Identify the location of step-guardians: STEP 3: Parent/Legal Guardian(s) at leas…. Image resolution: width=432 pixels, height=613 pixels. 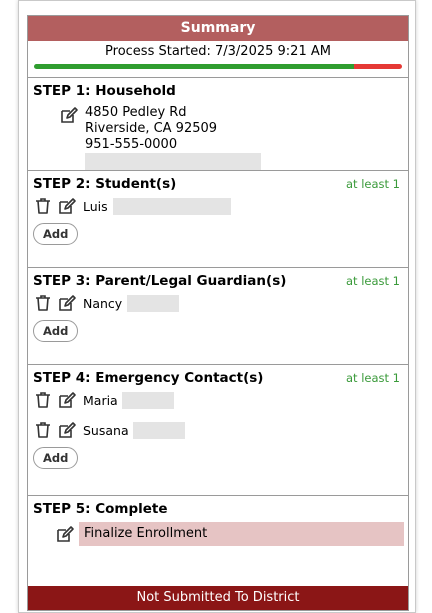
(218, 315).